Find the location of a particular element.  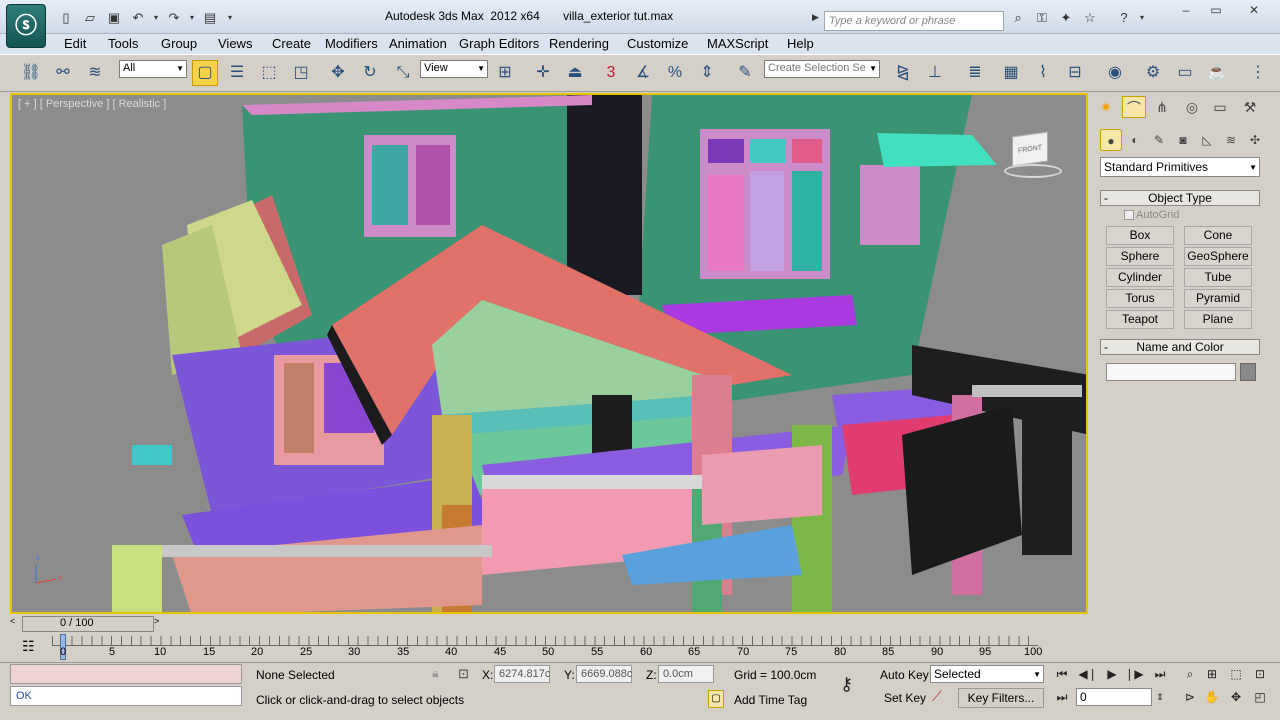

set-key-button: Set Key is located at coordinates (905, 698).